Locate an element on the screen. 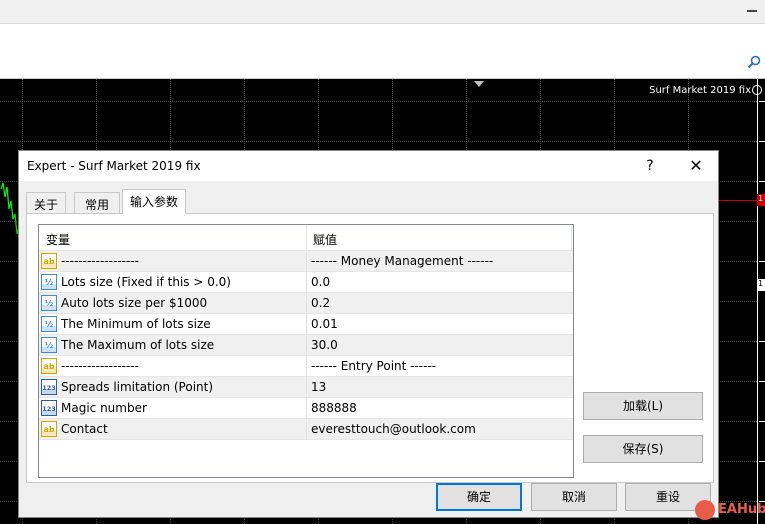 Image resolution: width=765 pixels, height=524 pixels. toolbar-area is located at coordinates (382, 51).